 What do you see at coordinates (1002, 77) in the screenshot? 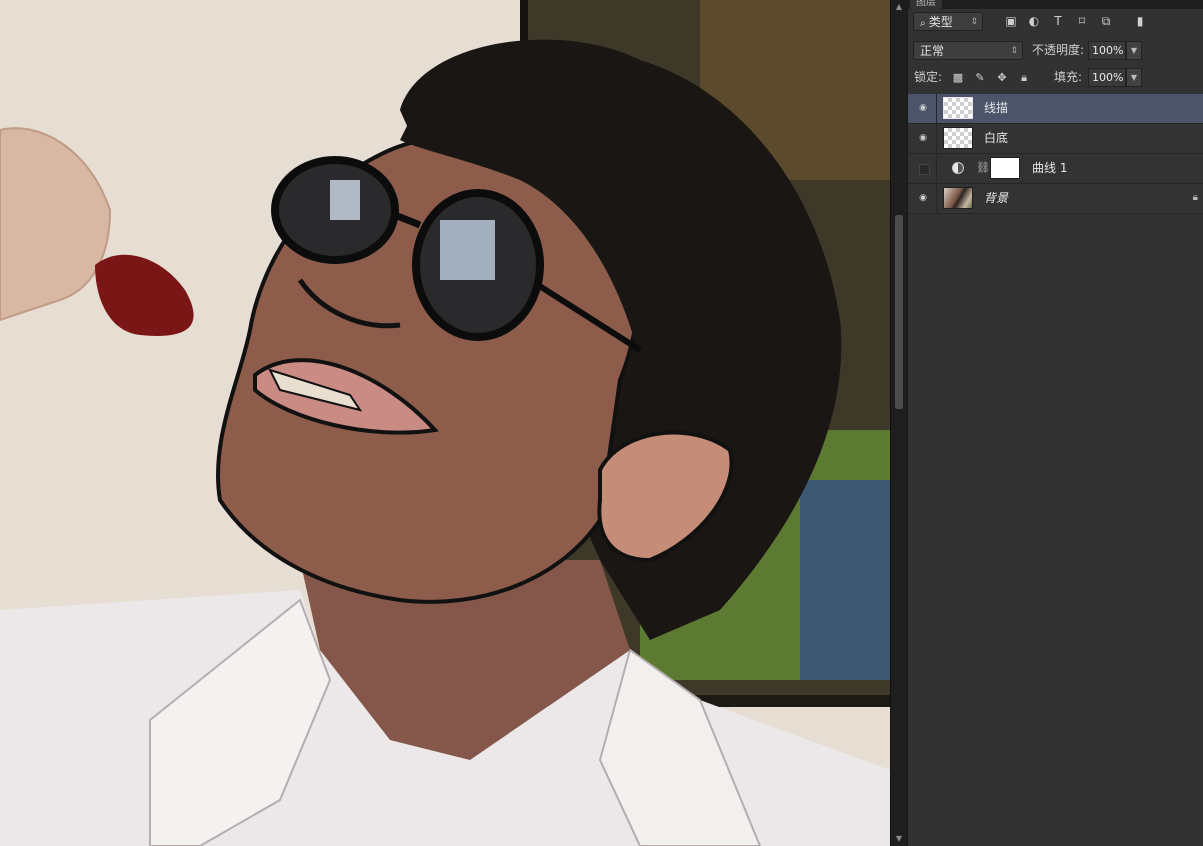
I see `lock-position-icon: ✥` at bounding box center [1002, 77].